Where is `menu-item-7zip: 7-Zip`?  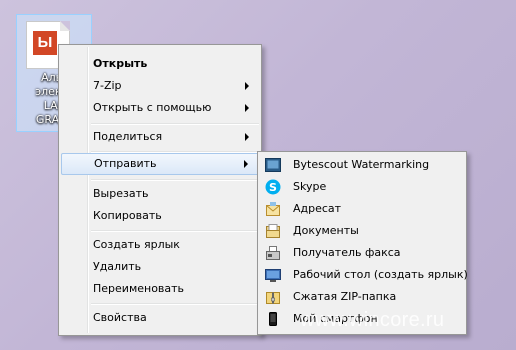
menu-item-7zip: 7-Zip is located at coordinates (160, 86).